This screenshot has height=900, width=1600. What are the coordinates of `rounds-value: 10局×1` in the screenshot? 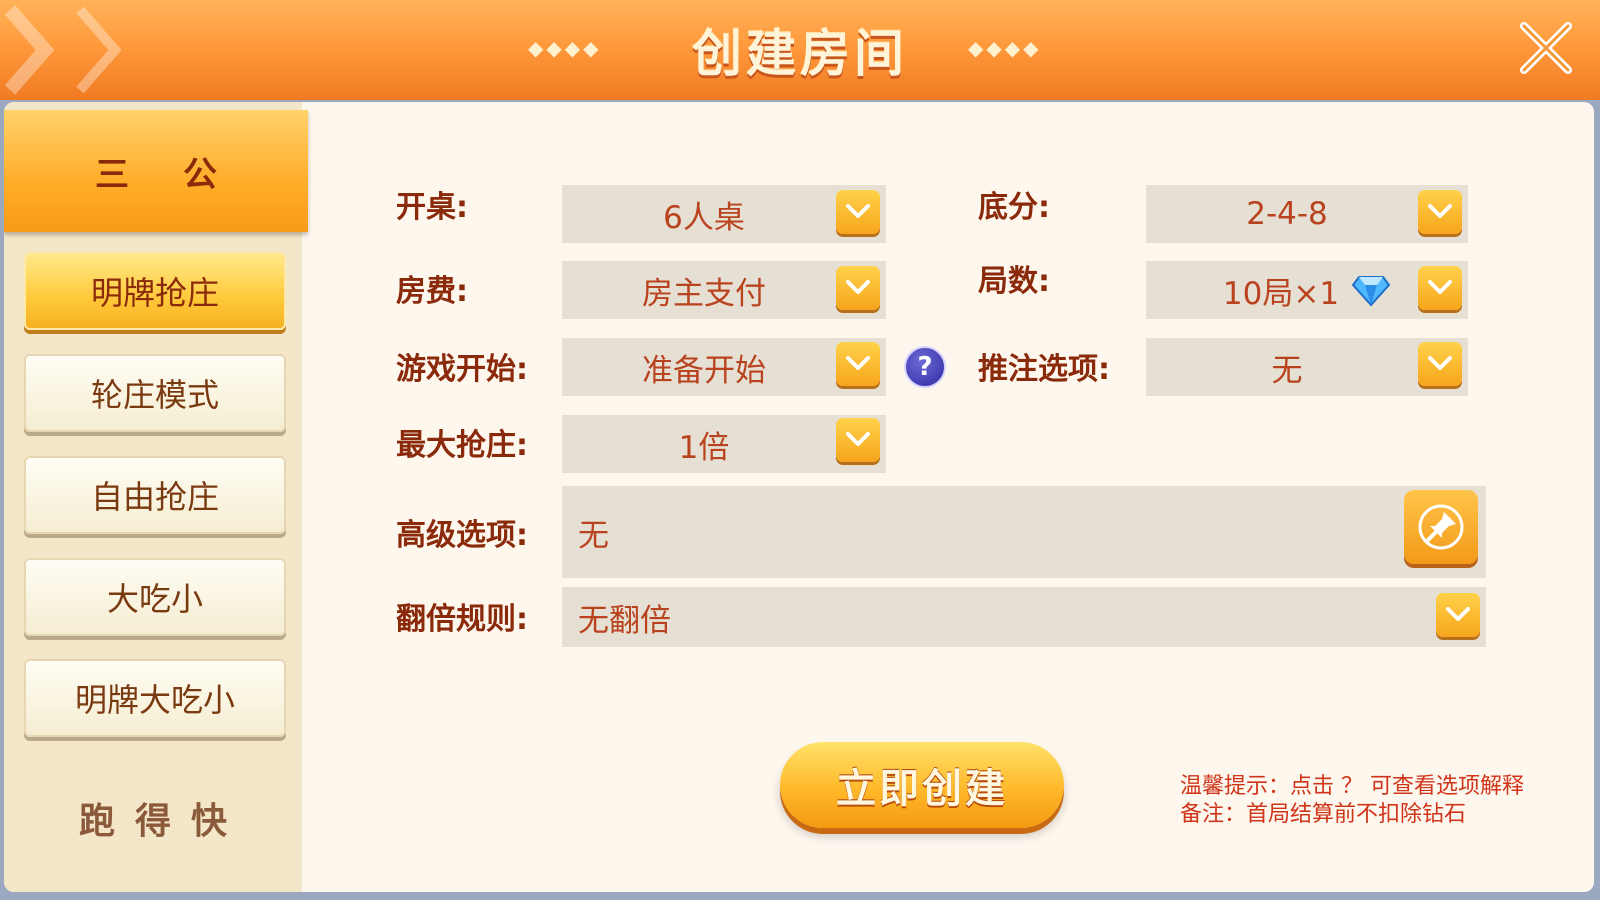 It's located at (1281, 293).